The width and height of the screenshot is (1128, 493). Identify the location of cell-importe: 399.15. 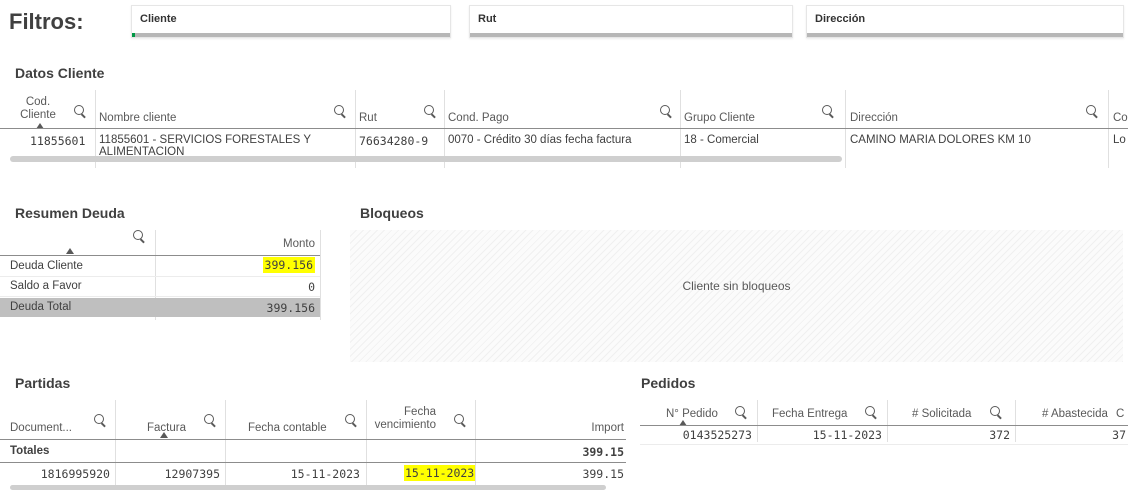
(603, 474).